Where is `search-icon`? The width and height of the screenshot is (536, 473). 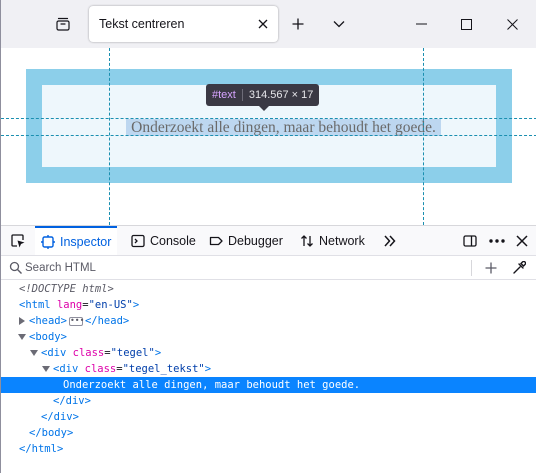 search-icon is located at coordinates (15, 267).